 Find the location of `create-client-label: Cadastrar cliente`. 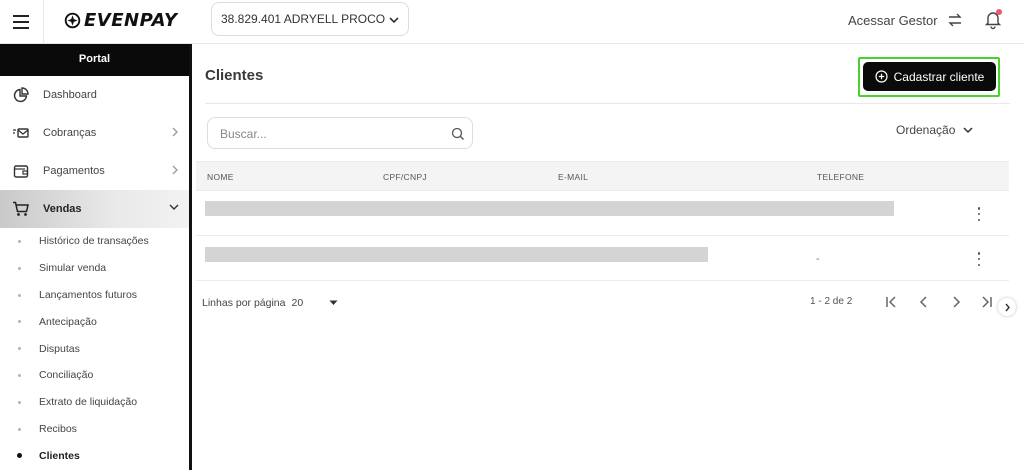

create-client-label: Cadastrar cliente is located at coordinates (939, 76).